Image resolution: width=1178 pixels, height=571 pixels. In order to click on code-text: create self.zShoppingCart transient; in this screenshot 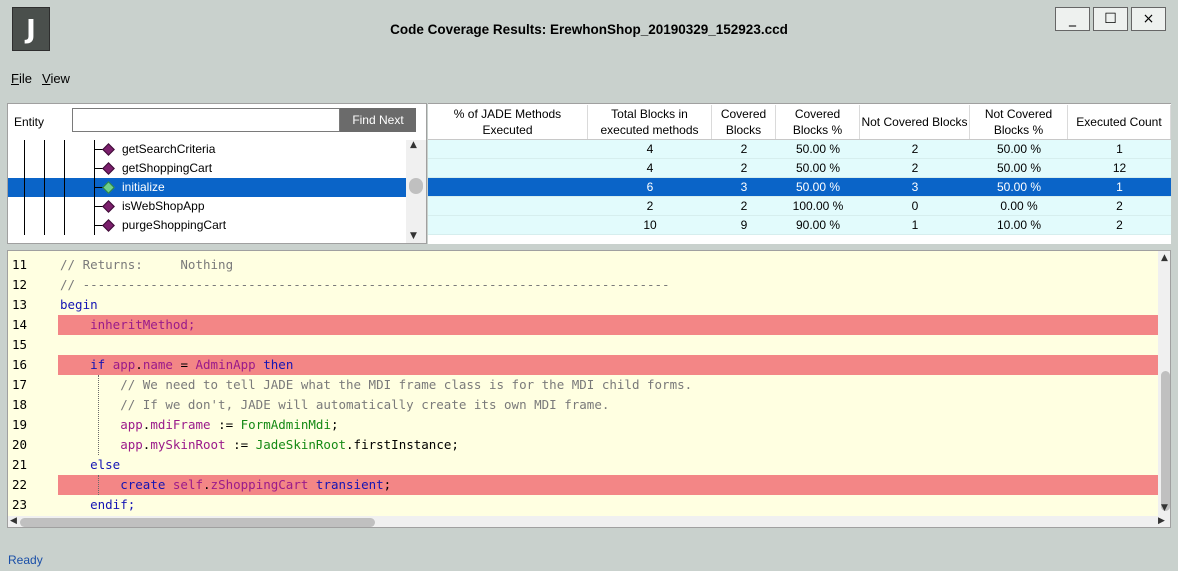, I will do `click(225, 485)`.